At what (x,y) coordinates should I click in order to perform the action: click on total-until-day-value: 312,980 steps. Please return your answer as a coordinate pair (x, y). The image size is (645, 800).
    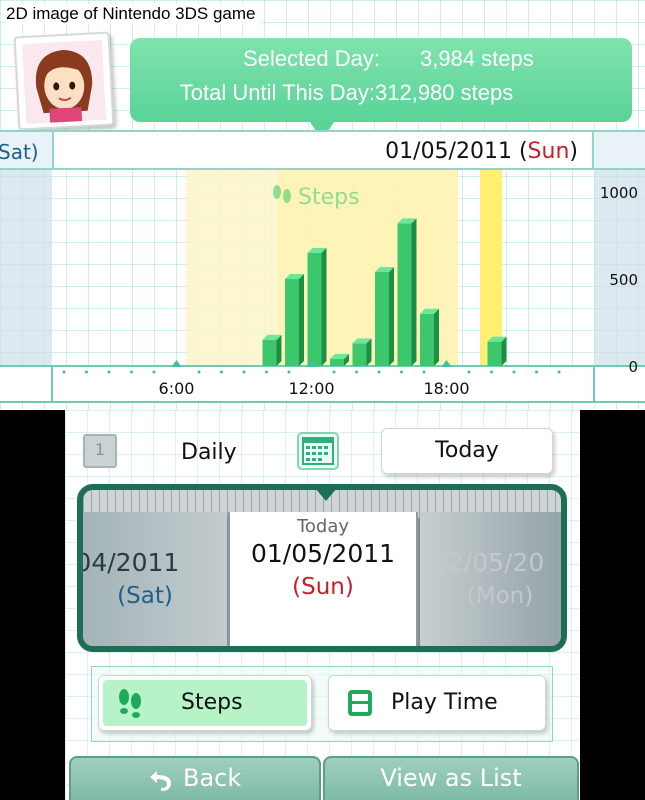
    Looking at the image, I should click on (444, 92).